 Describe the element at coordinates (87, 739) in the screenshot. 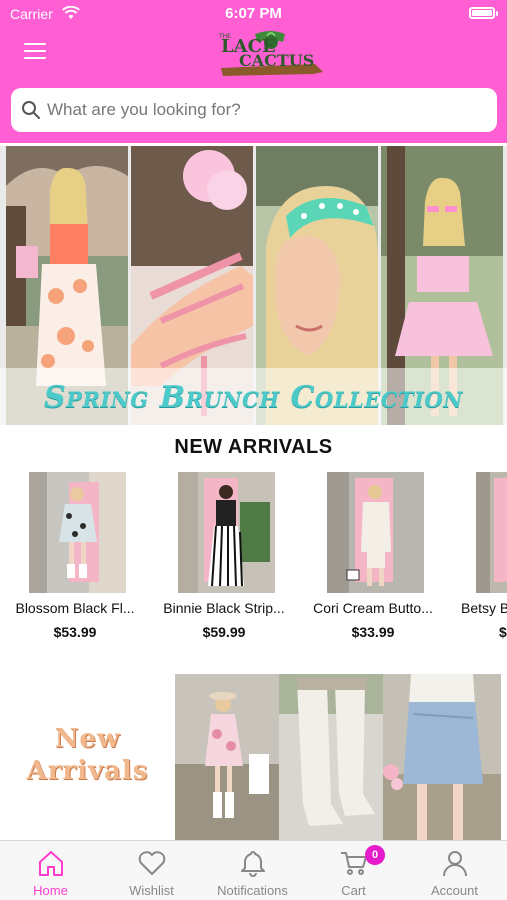

I see `promo-line-1: New` at that location.